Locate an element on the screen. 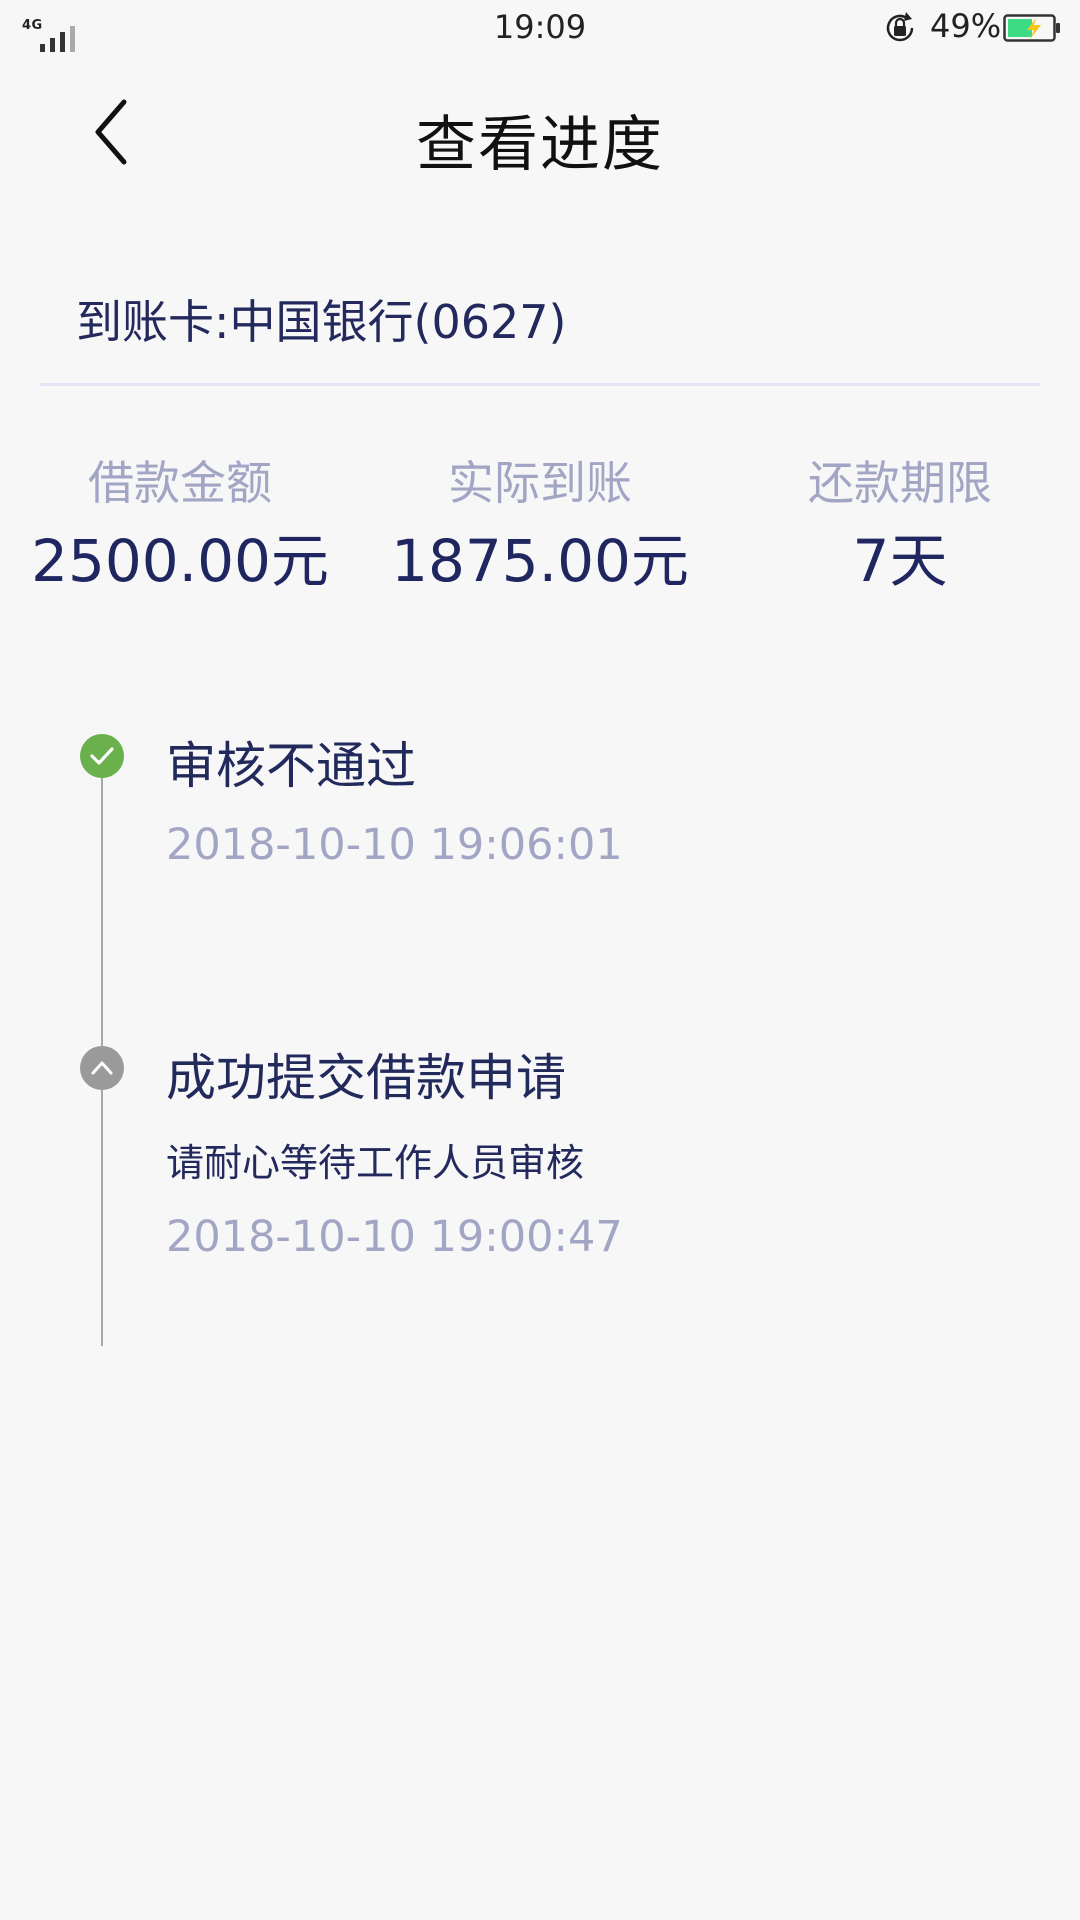 The height and width of the screenshot is (1920, 1080). divider is located at coordinates (540, 384).